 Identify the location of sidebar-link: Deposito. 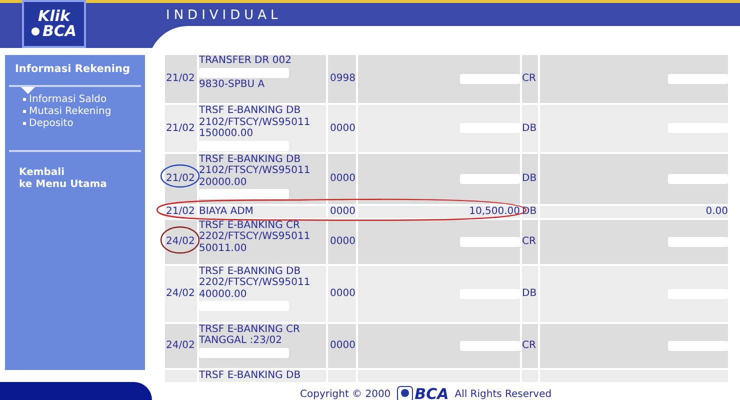
(84, 124).